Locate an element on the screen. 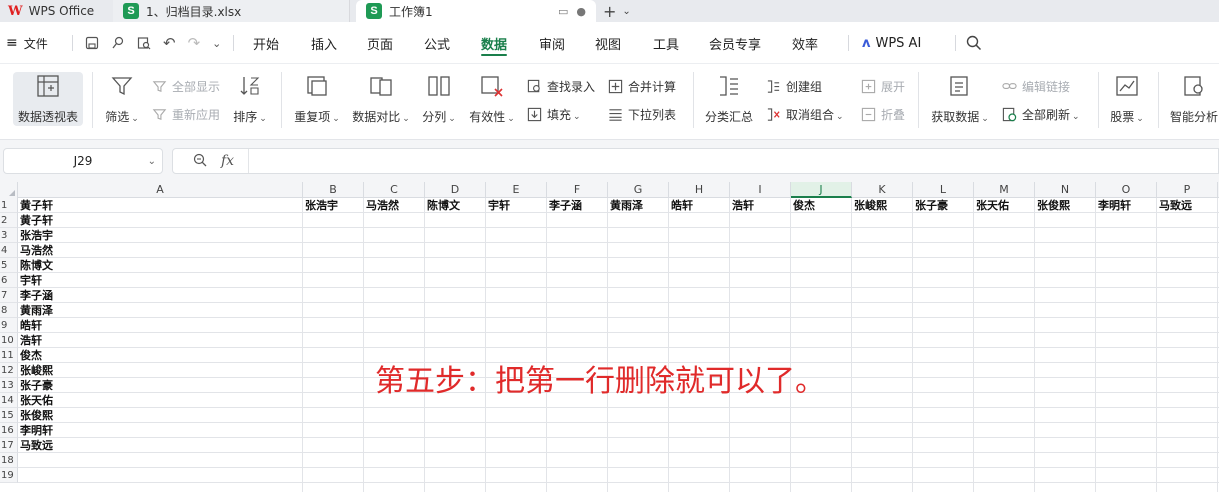 The height and width of the screenshot is (492, 1219). cell-f1: 李子涵 is located at coordinates (577, 205).